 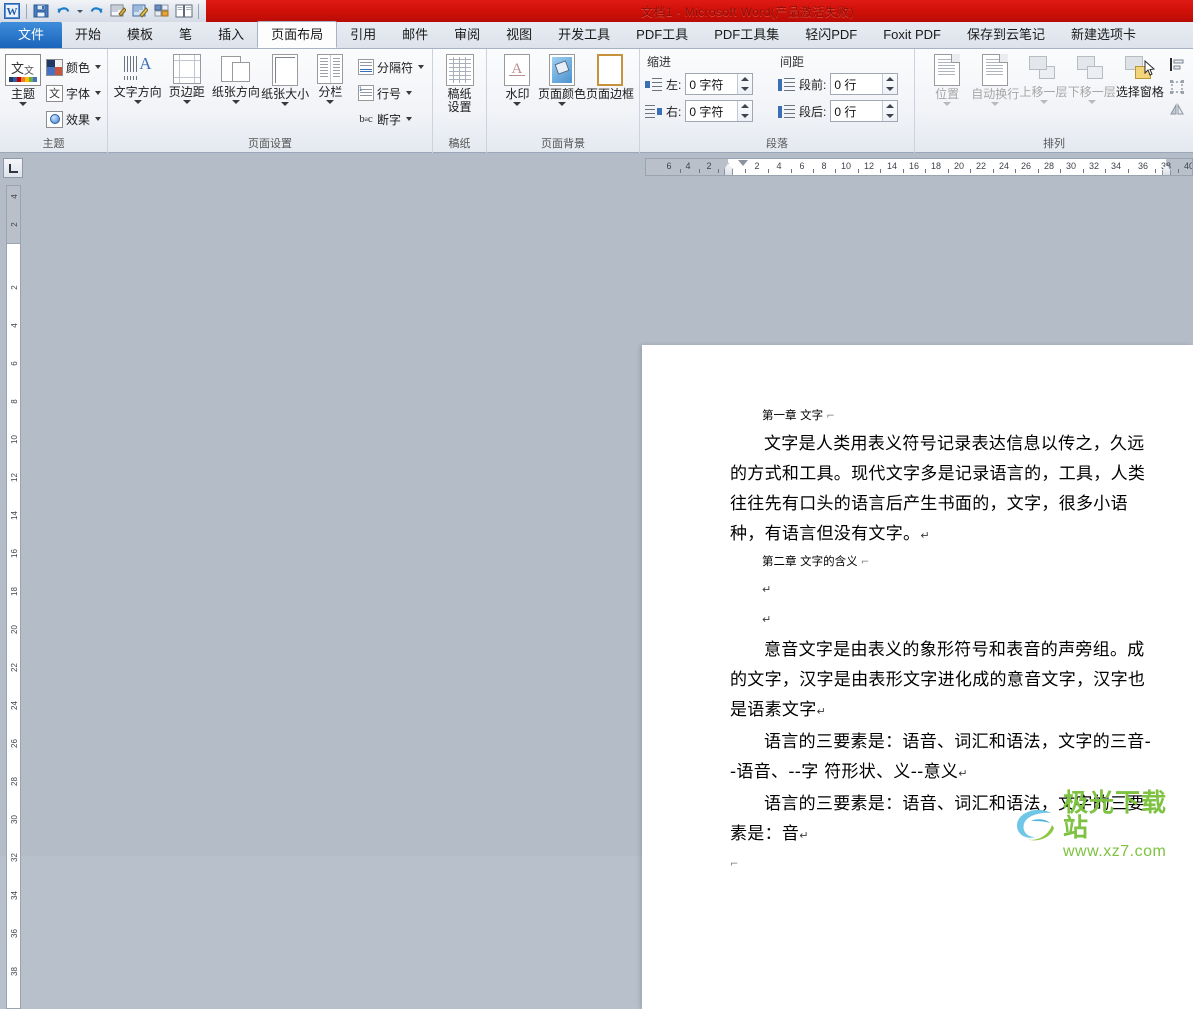 I want to click on watermark-caret-icon, so click(x=517, y=104).